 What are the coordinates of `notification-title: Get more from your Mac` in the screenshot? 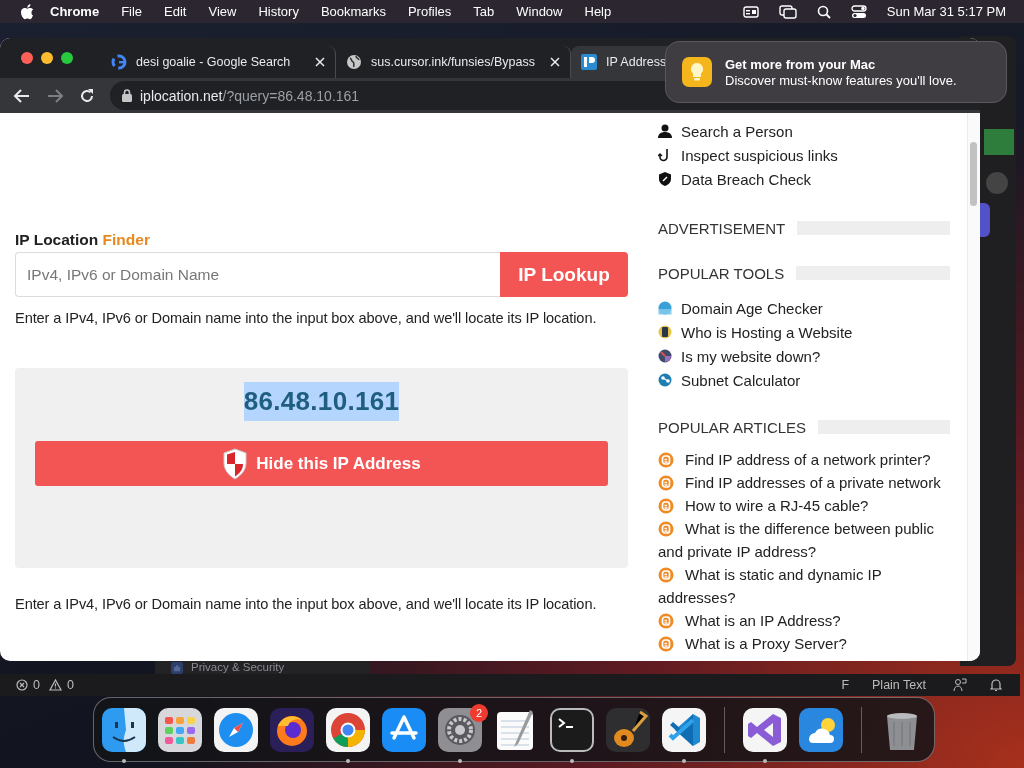 It's located at (801, 64).